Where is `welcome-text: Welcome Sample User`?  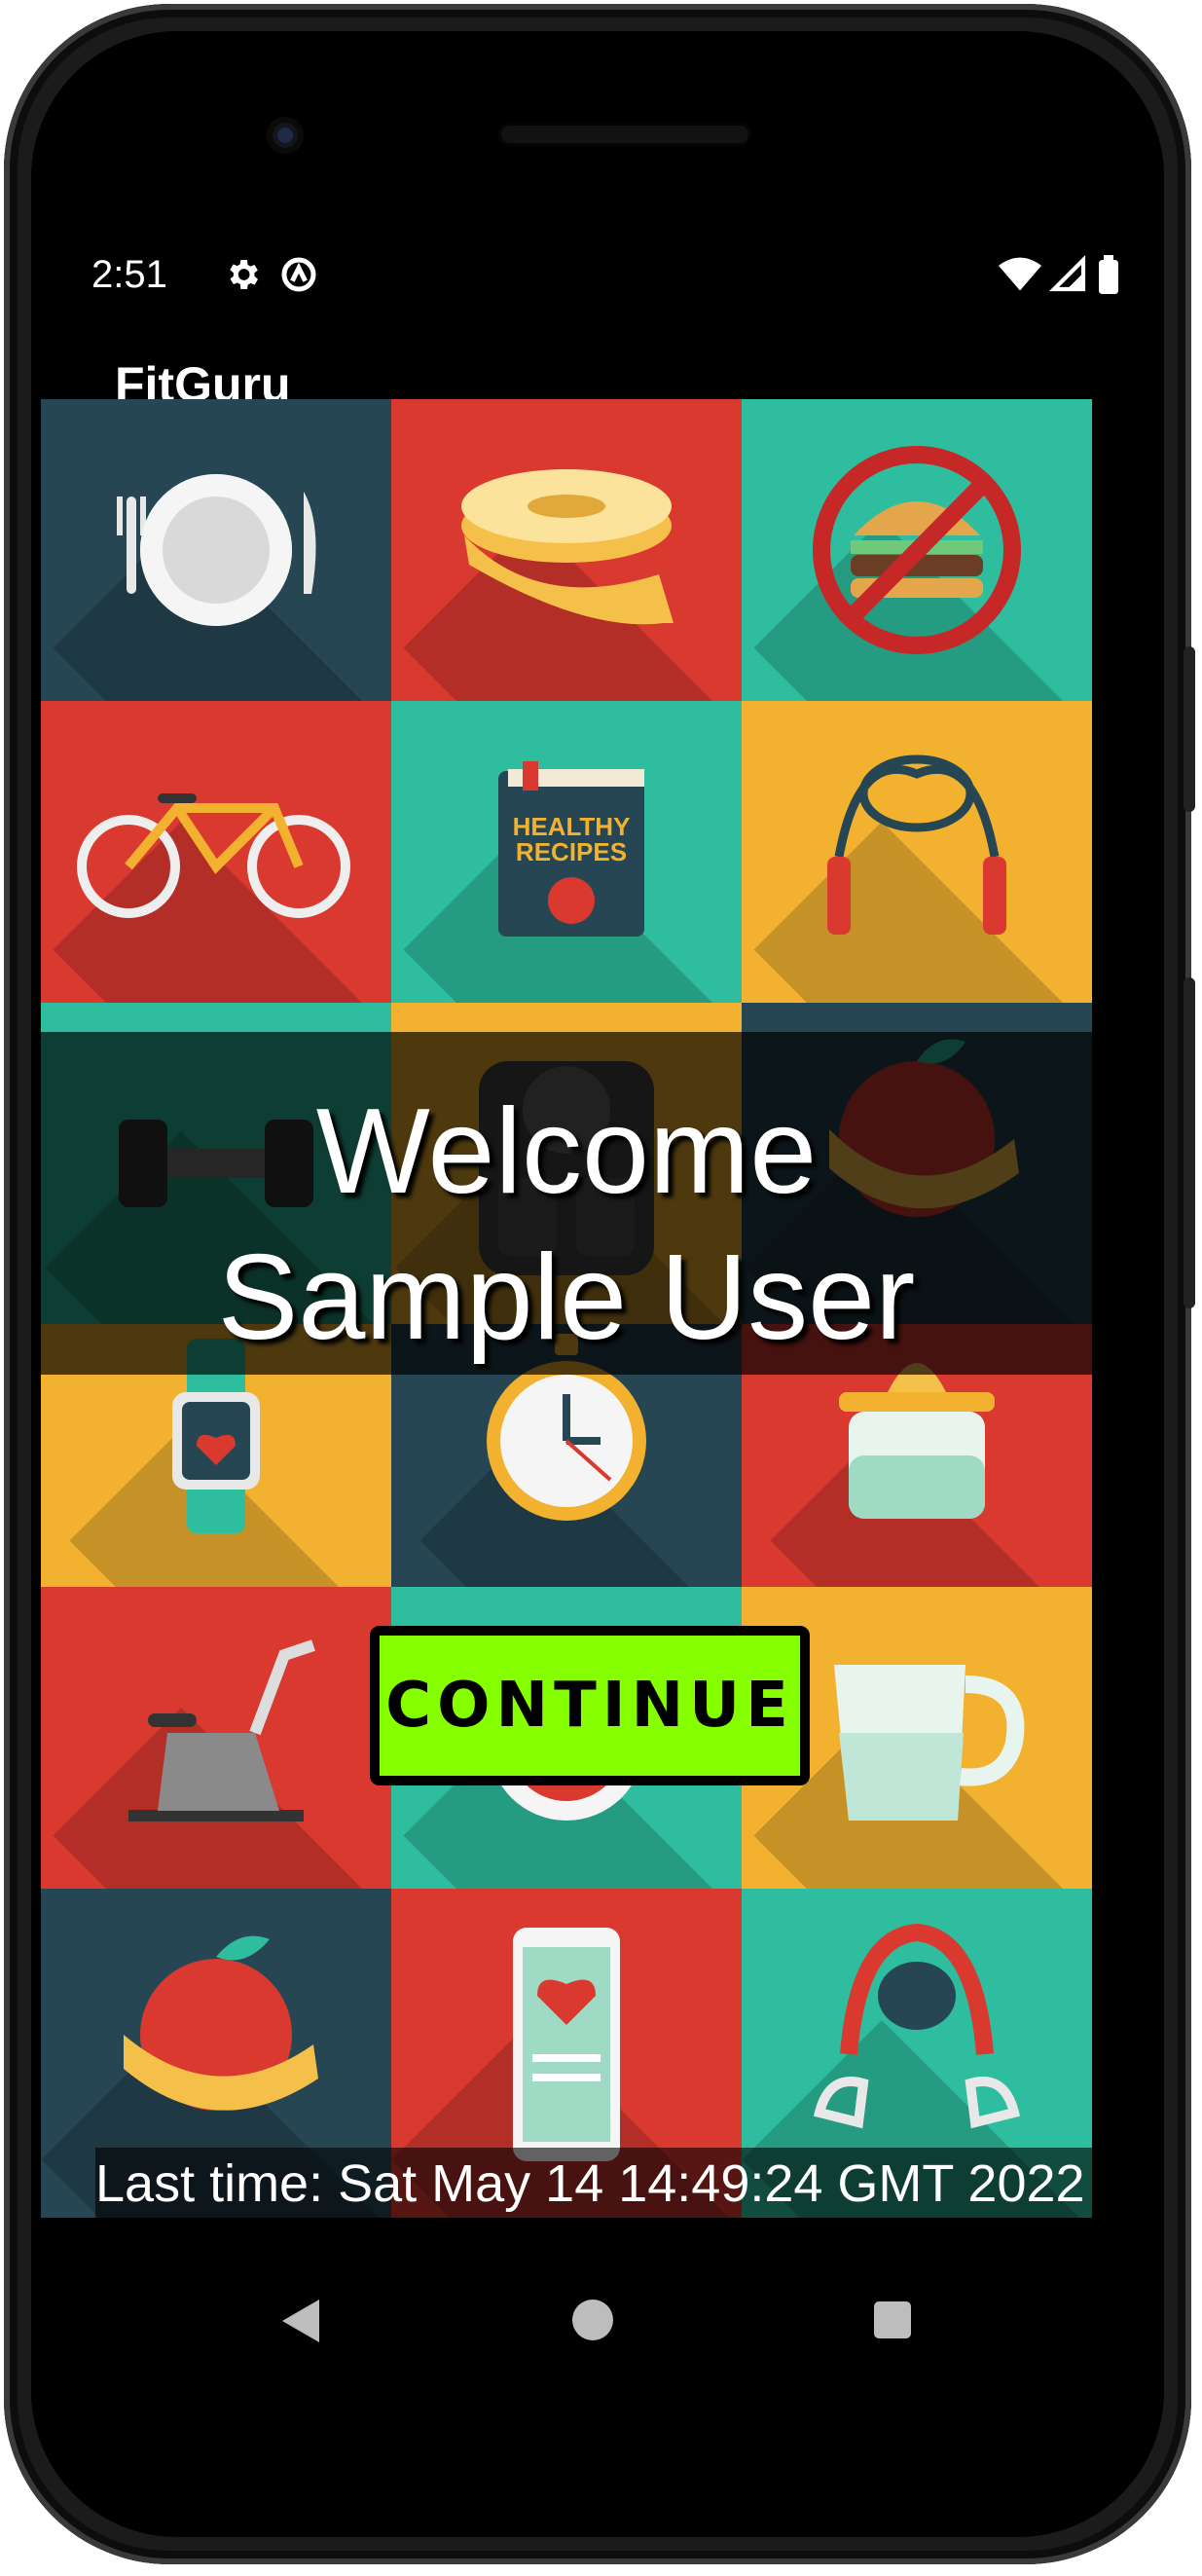
welcome-text: Welcome Sample User is located at coordinates (566, 1225).